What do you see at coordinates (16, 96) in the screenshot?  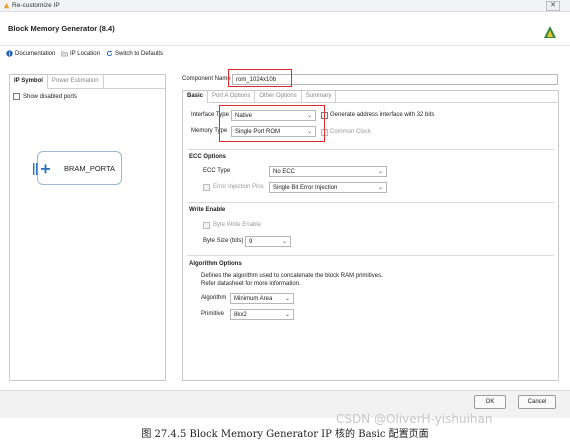 I see `show-disabled-ports-checkbox` at bounding box center [16, 96].